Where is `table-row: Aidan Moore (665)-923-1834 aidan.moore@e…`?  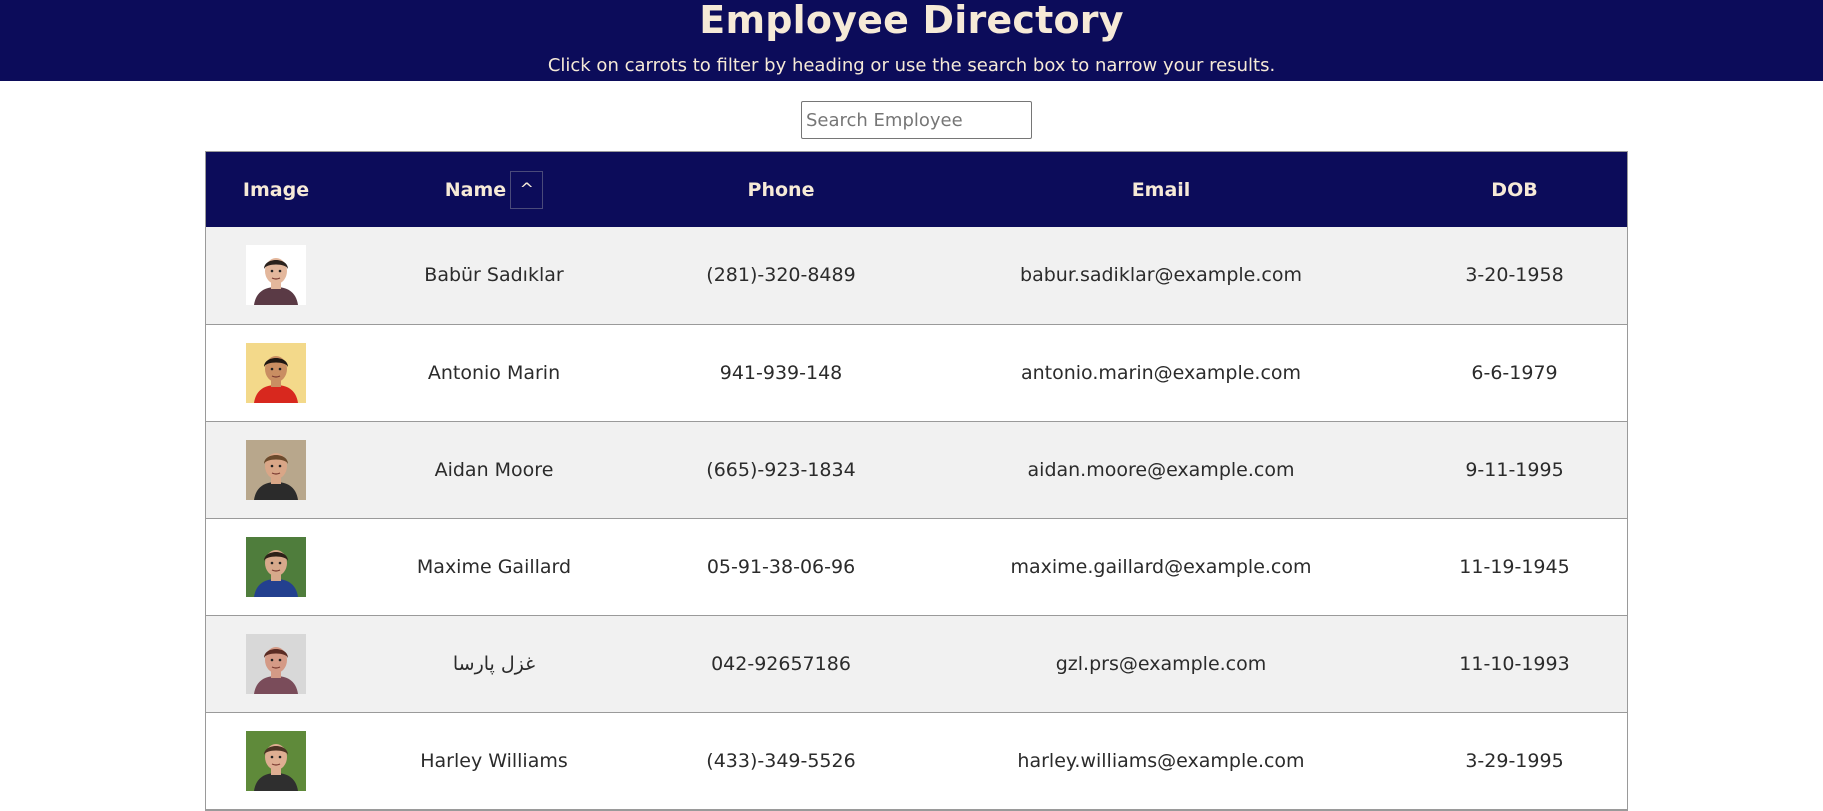
table-row: Aidan Moore (665)-923-1834 aidan.moore@e… is located at coordinates (916, 469).